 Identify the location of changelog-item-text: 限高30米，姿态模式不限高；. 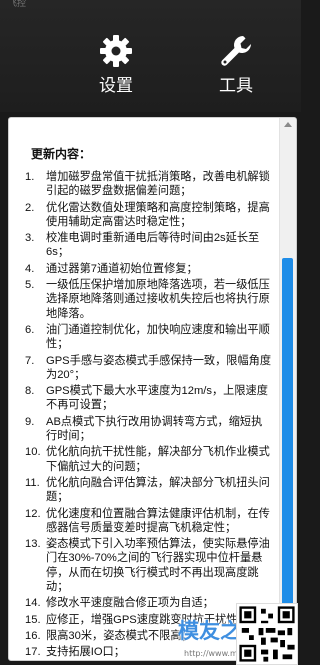
(119, 635).